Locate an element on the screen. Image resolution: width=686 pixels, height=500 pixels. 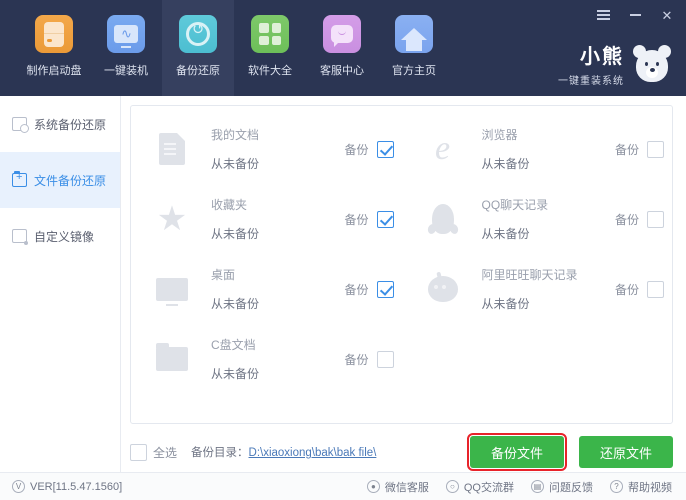
wechat-icon: ● is located at coordinates (373, 486).